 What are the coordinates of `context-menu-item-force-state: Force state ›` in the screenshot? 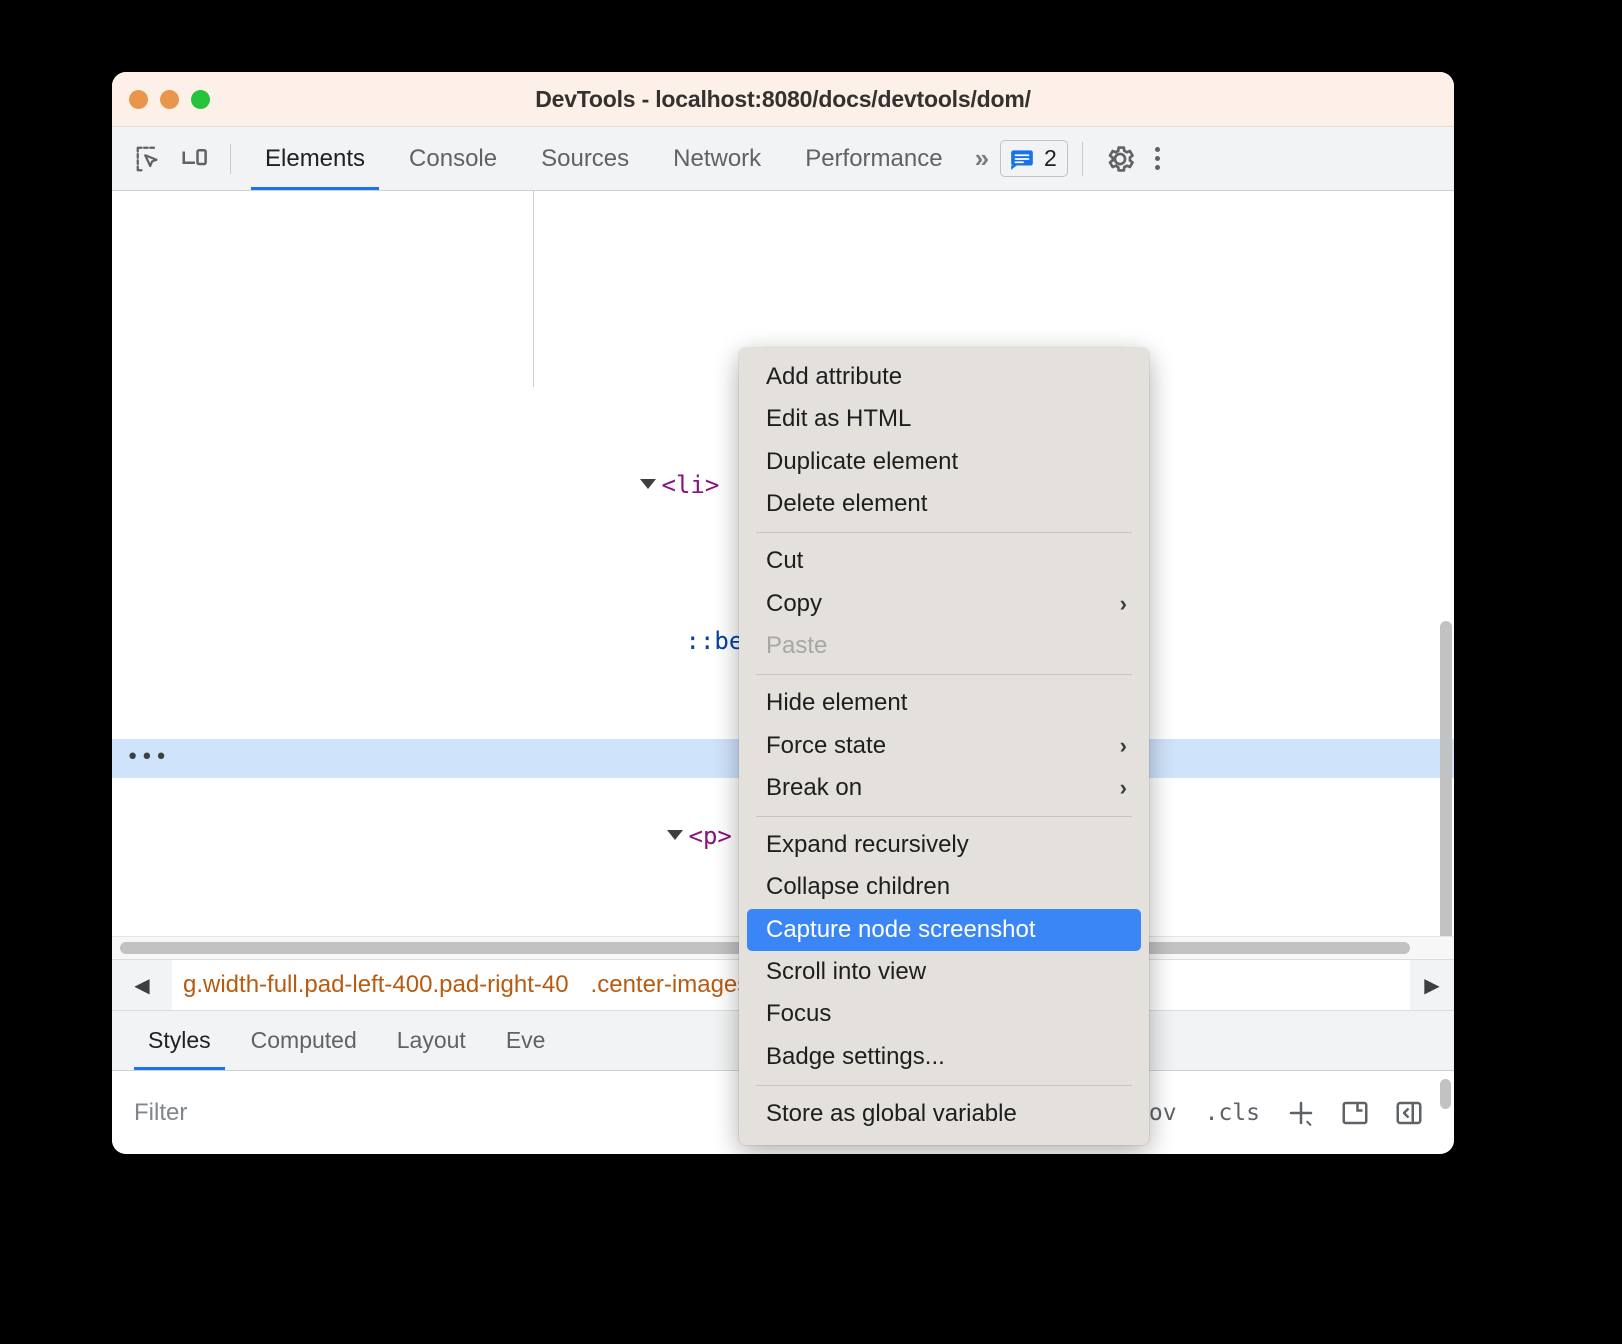 It's located at (944, 745).